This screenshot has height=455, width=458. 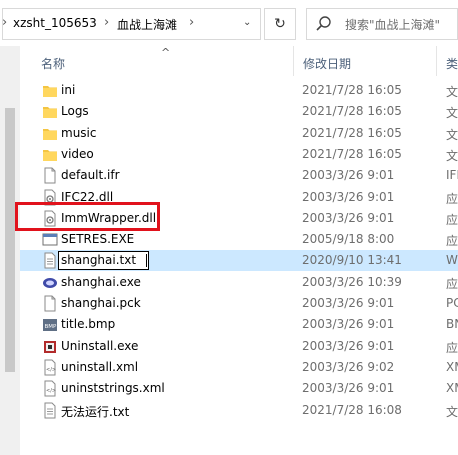 I want to click on table-row: shanghai.exe 2003/3/26 10:39 应, so click(x=239, y=282).